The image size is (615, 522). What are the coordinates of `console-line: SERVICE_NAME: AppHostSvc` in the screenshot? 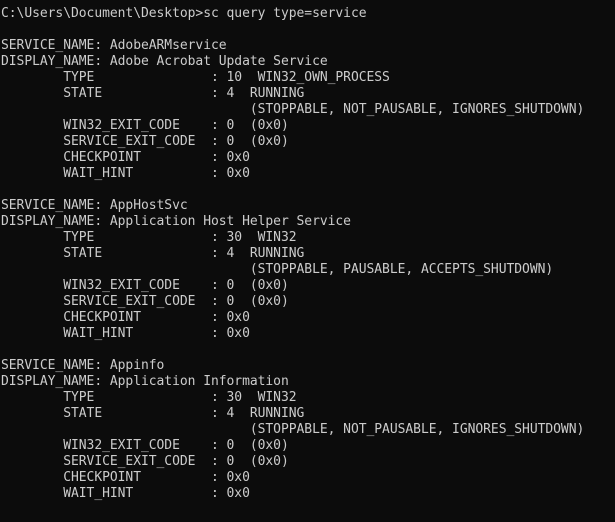 It's located at (94, 205).